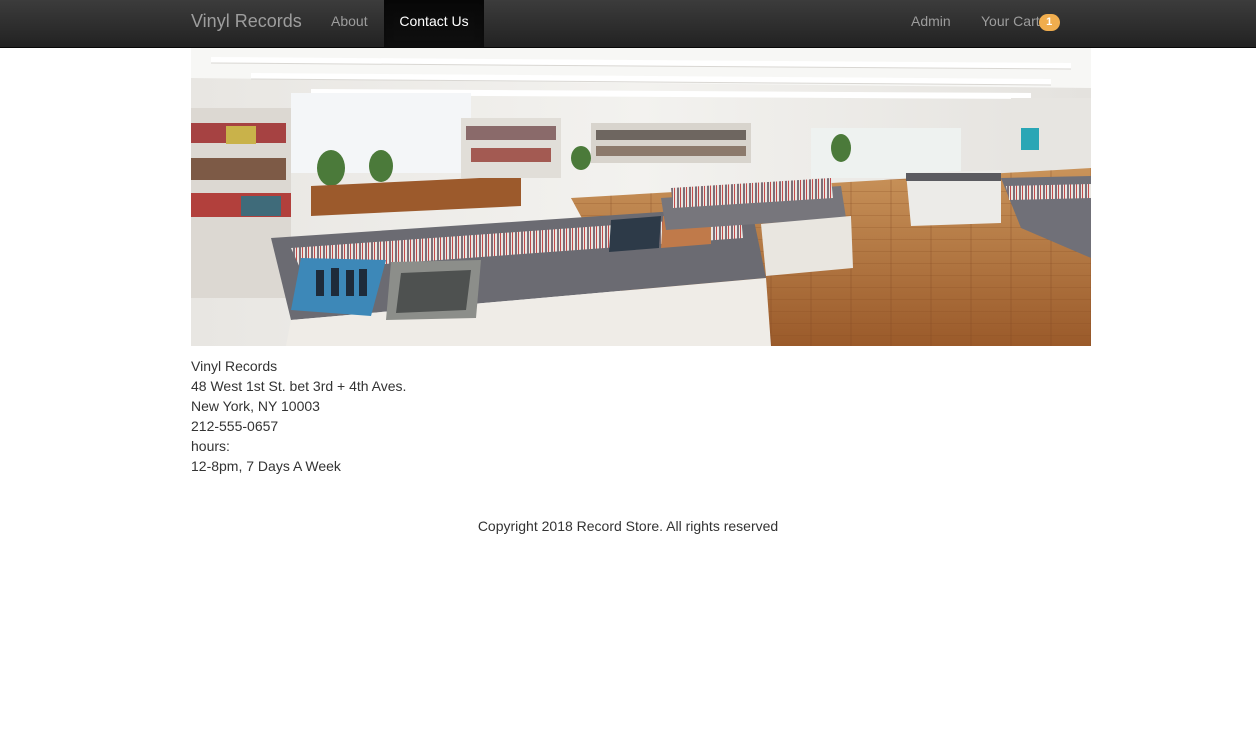 The height and width of the screenshot is (738, 1256). I want to click on store-phone: 212-555-0657, so click(235, 426).